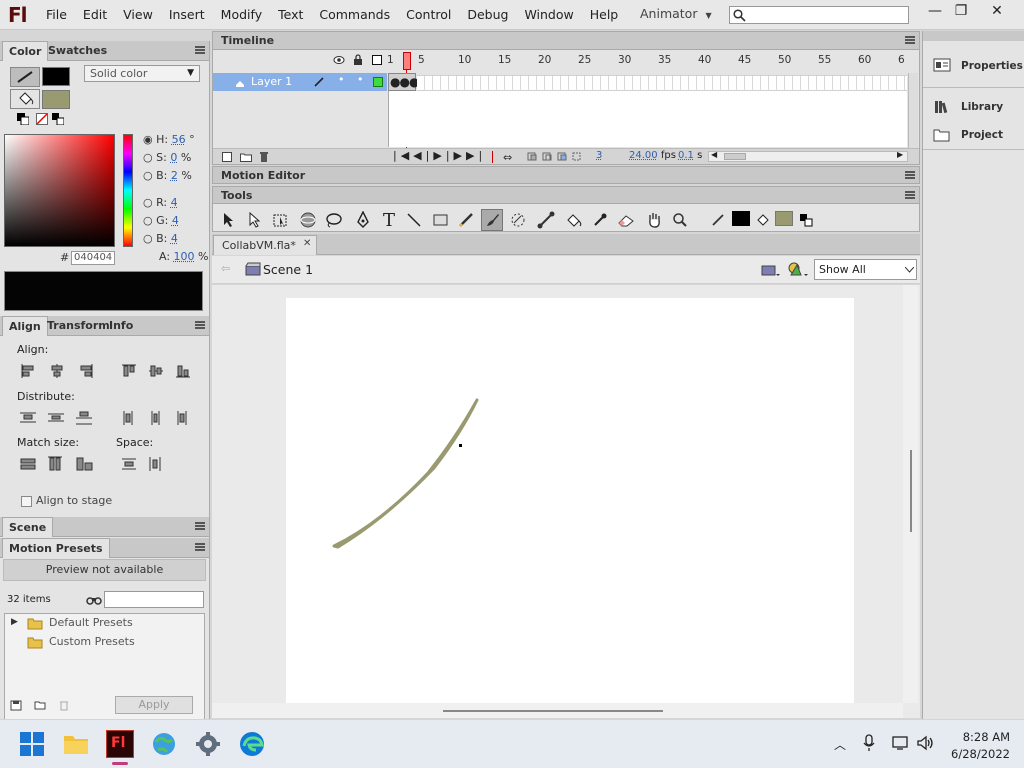  What do you see at coordinates (95, 15) in the screenshot?
I see `menu-edit: Edit` at bounding box center [95, 15].